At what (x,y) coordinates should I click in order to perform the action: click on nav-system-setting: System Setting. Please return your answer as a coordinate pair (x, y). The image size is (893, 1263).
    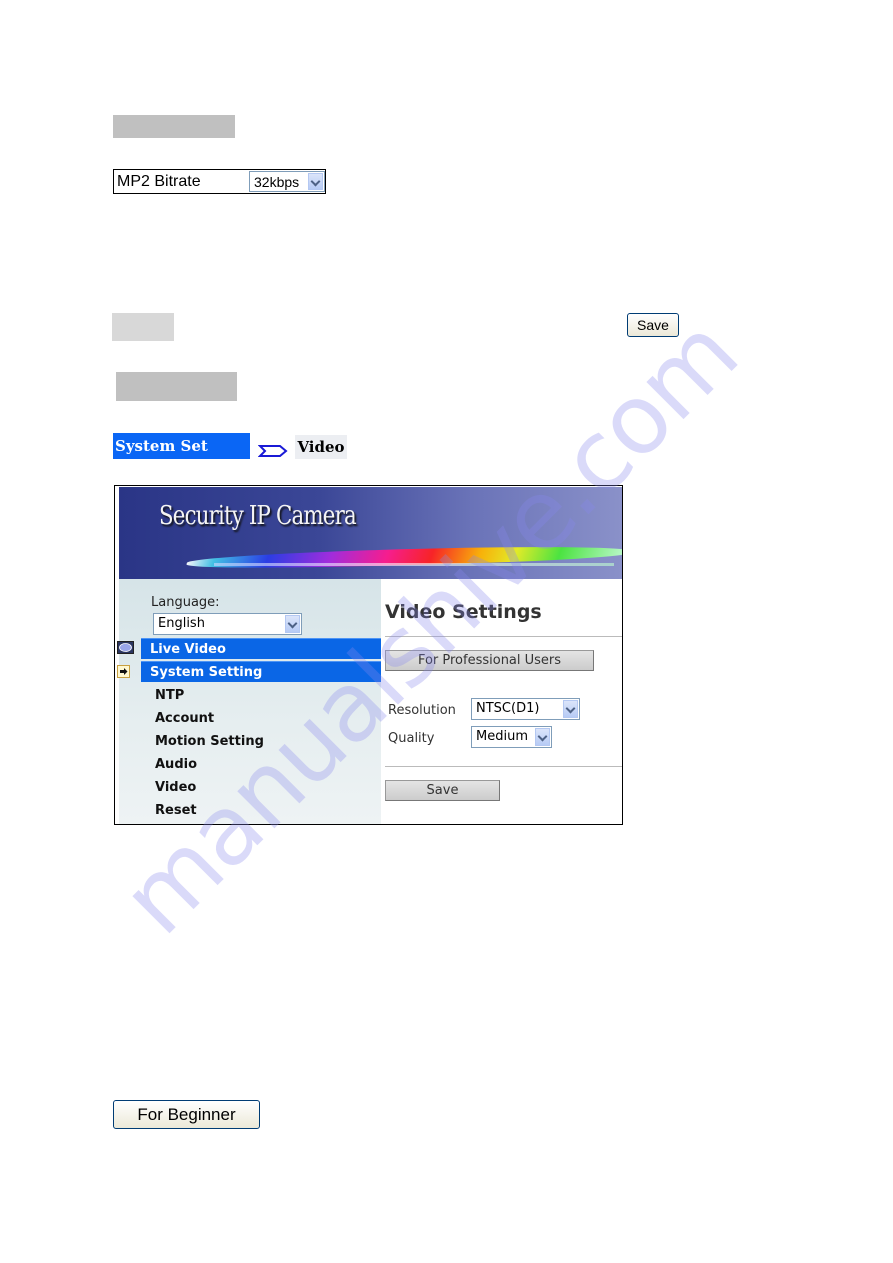
    Looking at the image, I should click on (261, 671).